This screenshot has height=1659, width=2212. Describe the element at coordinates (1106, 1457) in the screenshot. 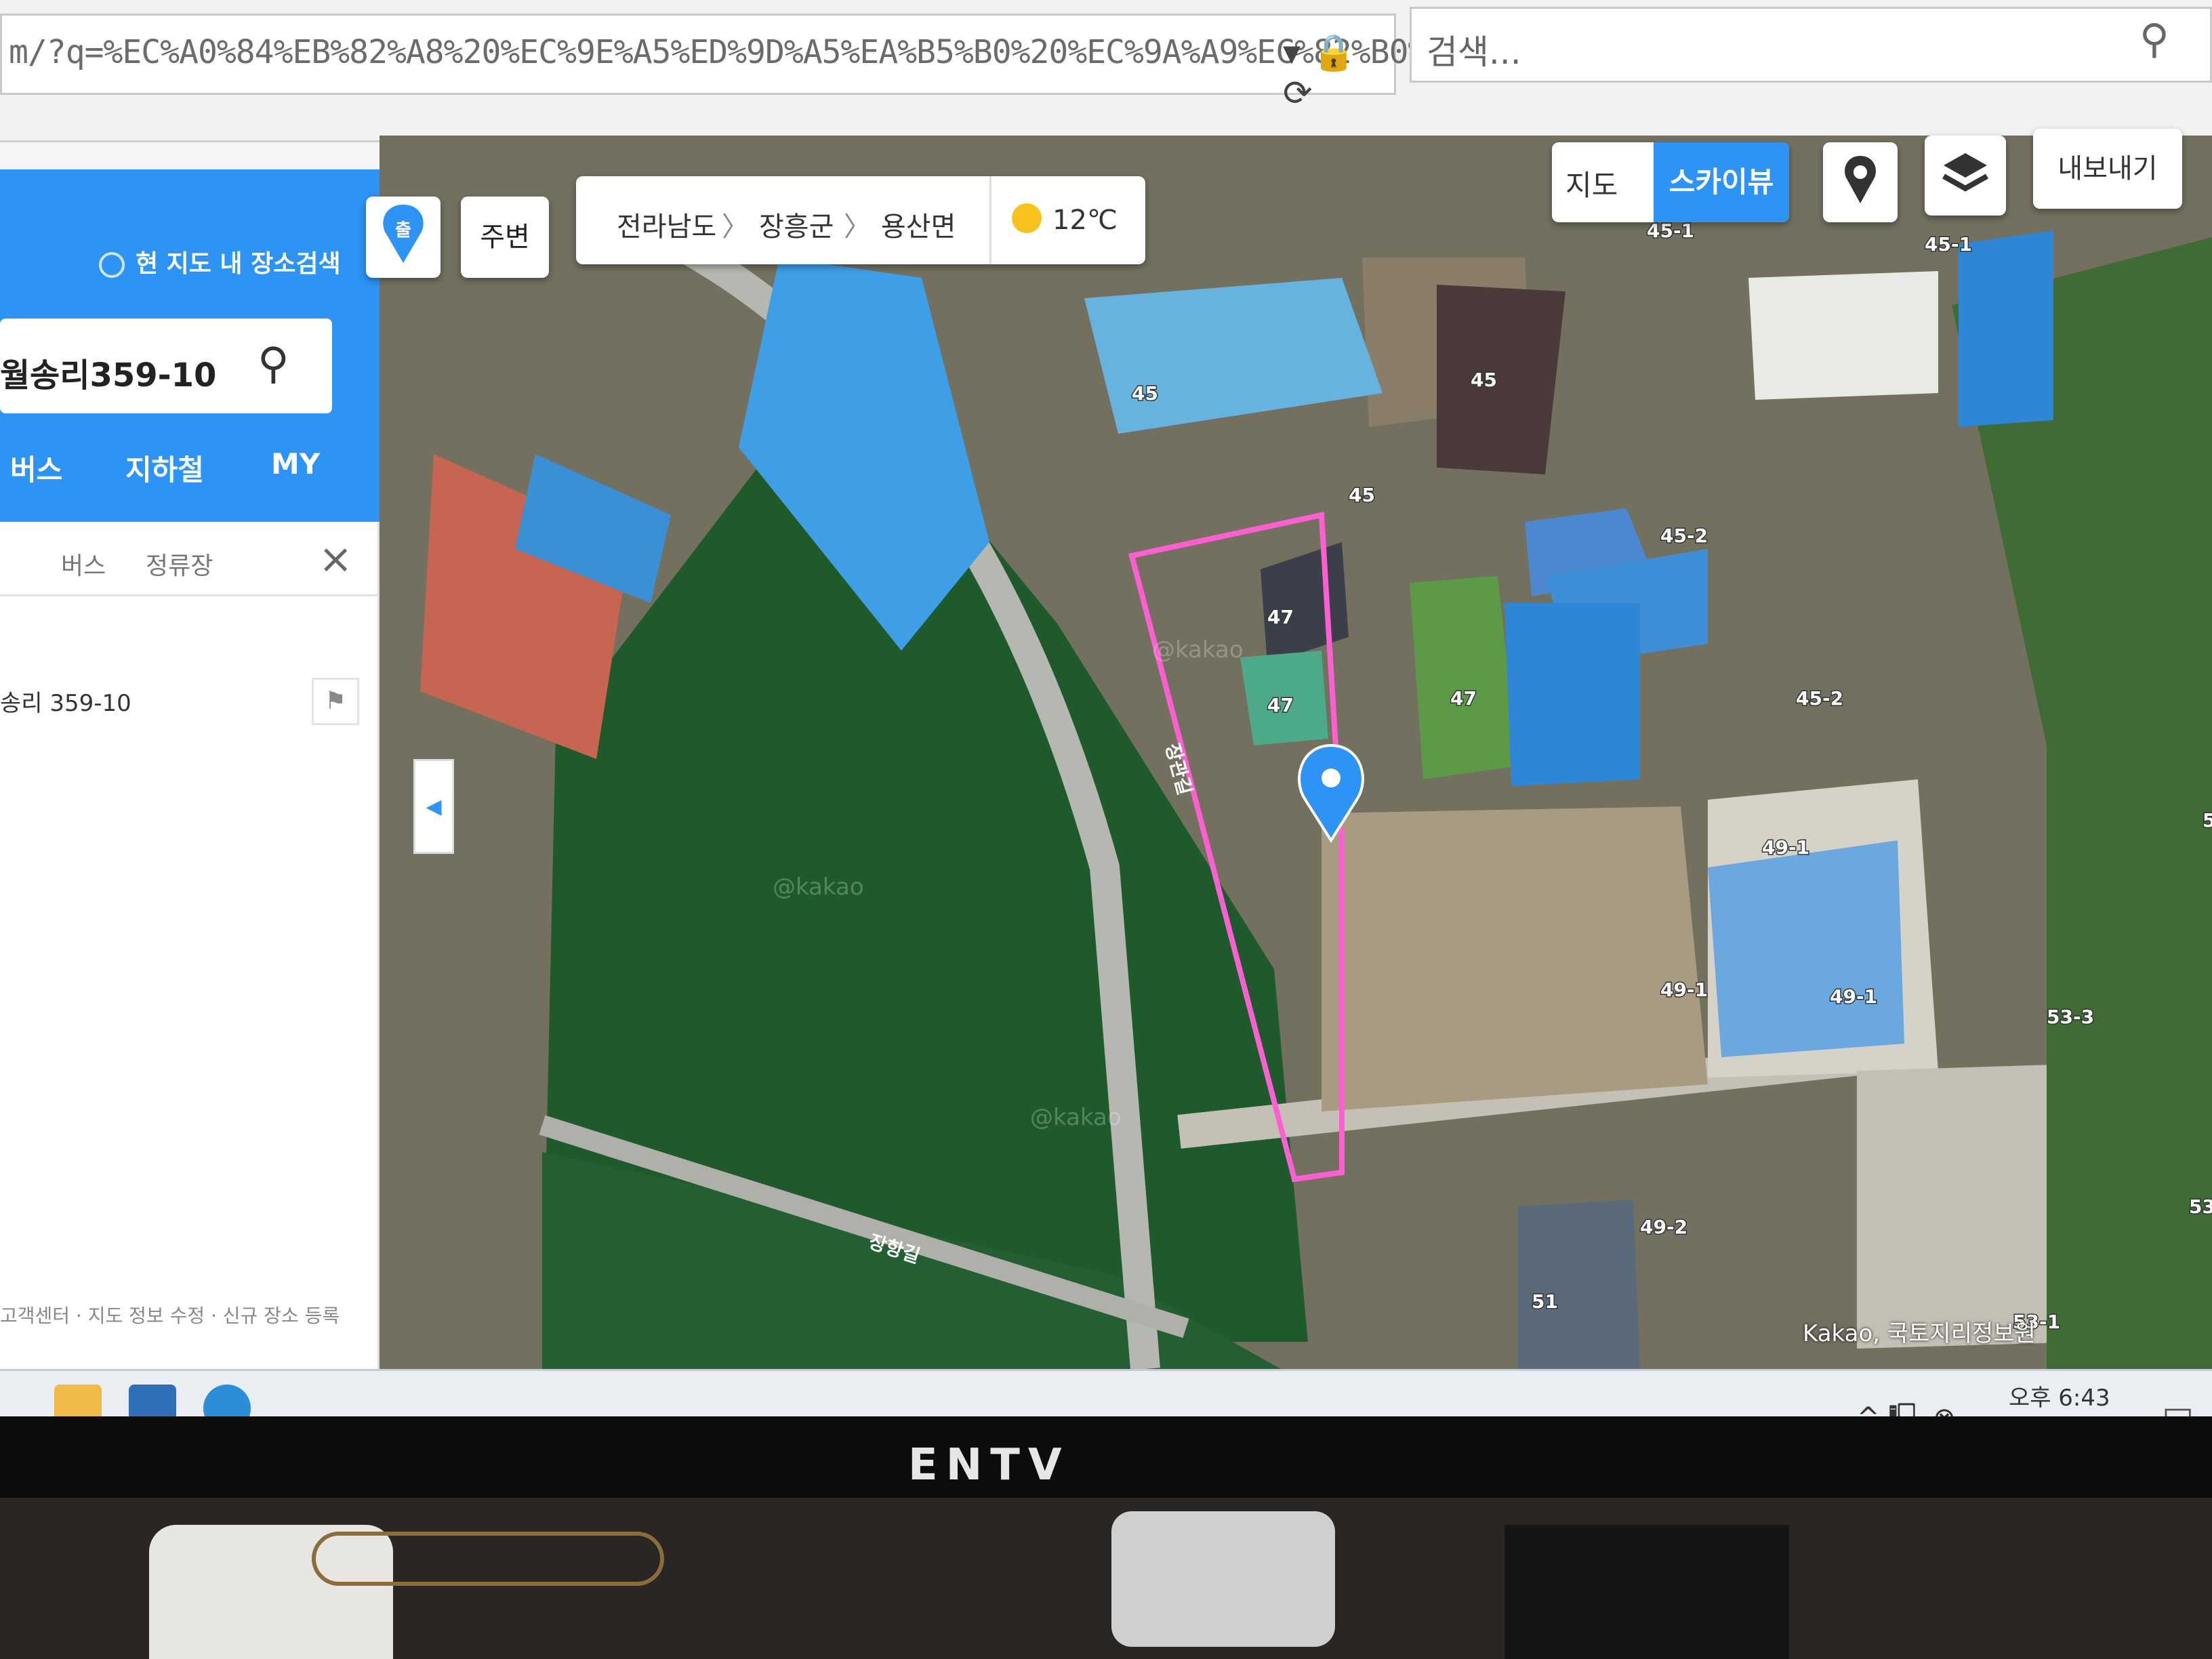

I see `monitor-bezel` at that location.